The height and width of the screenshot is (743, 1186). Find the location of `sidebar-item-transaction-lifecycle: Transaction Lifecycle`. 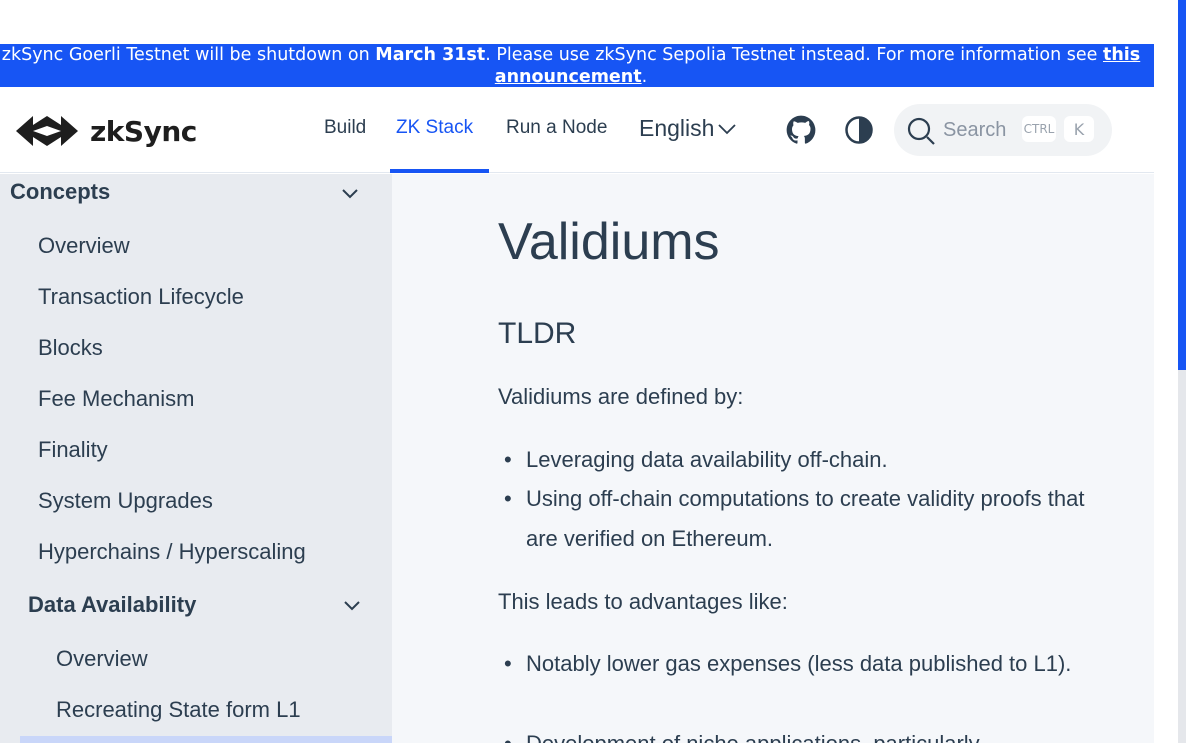

sidebar-item-transaction-lifecycle: Transaction Lifecycle is located at coordinates (141, 297).